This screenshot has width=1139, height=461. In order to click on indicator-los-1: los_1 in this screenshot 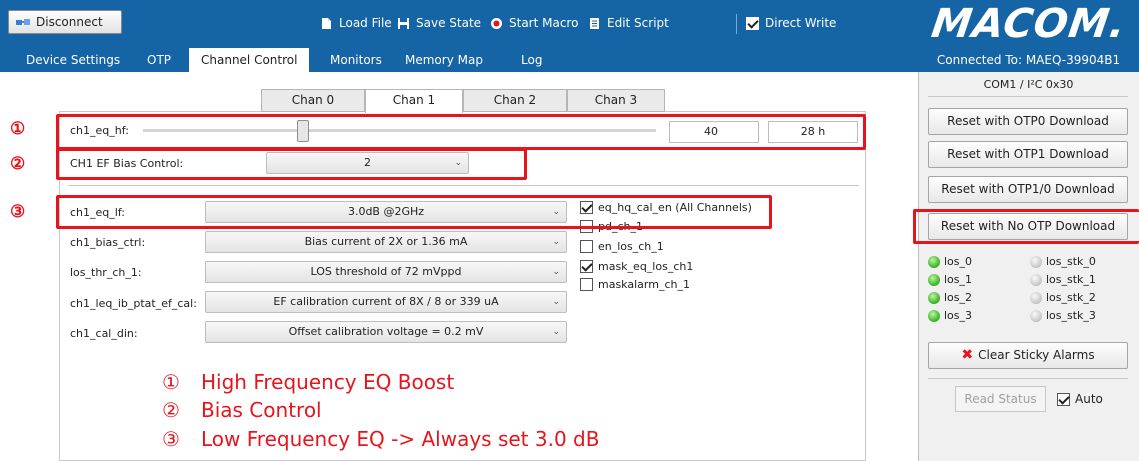, I will do `click(950, 279)`.